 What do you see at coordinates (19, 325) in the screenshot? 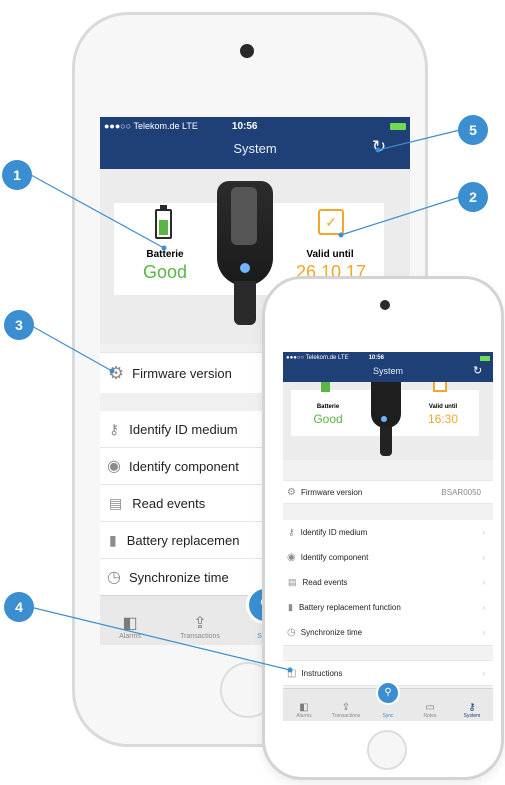
I see `callout-badge-3: 3` at bounding box center [19, 325].